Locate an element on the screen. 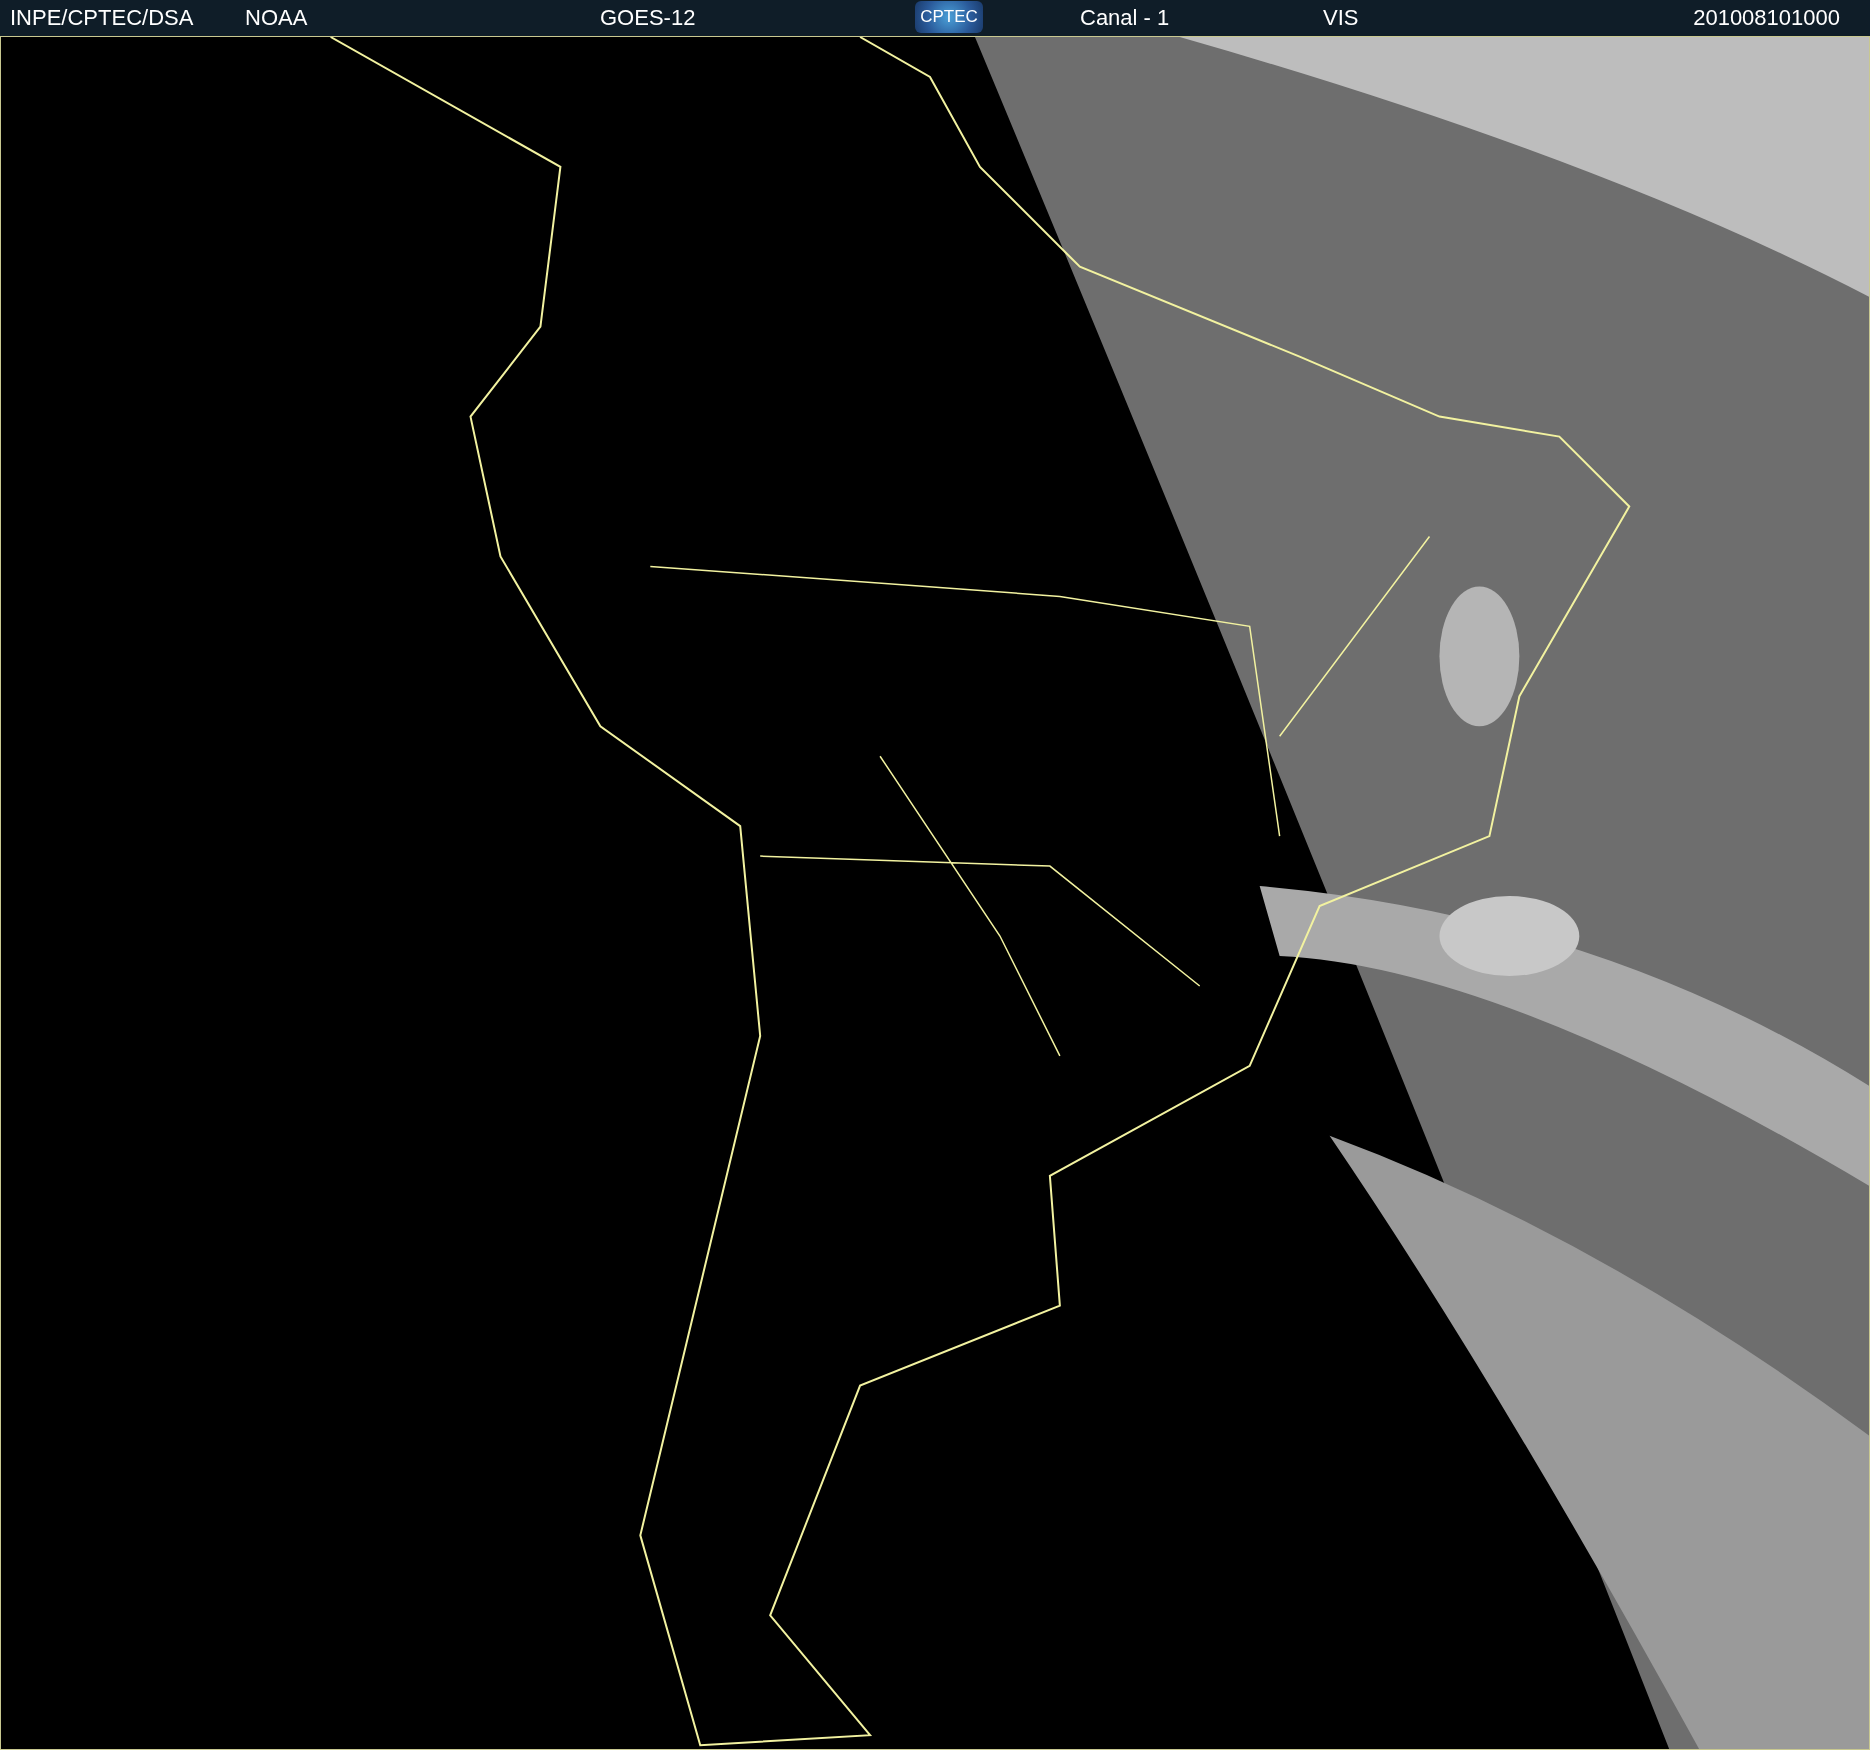  header-label: INPE/CPTEC/DSA is located at coordinates (102, 18).